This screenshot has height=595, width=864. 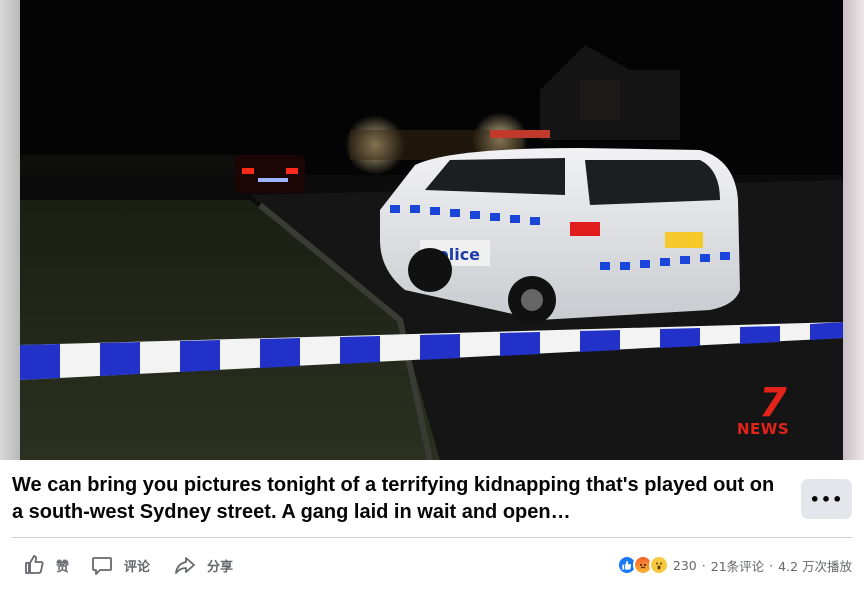 What do you see at coordinates (642, 565) in the screenshot?
I see `reaction-icons` at bounding box center [642, 565].